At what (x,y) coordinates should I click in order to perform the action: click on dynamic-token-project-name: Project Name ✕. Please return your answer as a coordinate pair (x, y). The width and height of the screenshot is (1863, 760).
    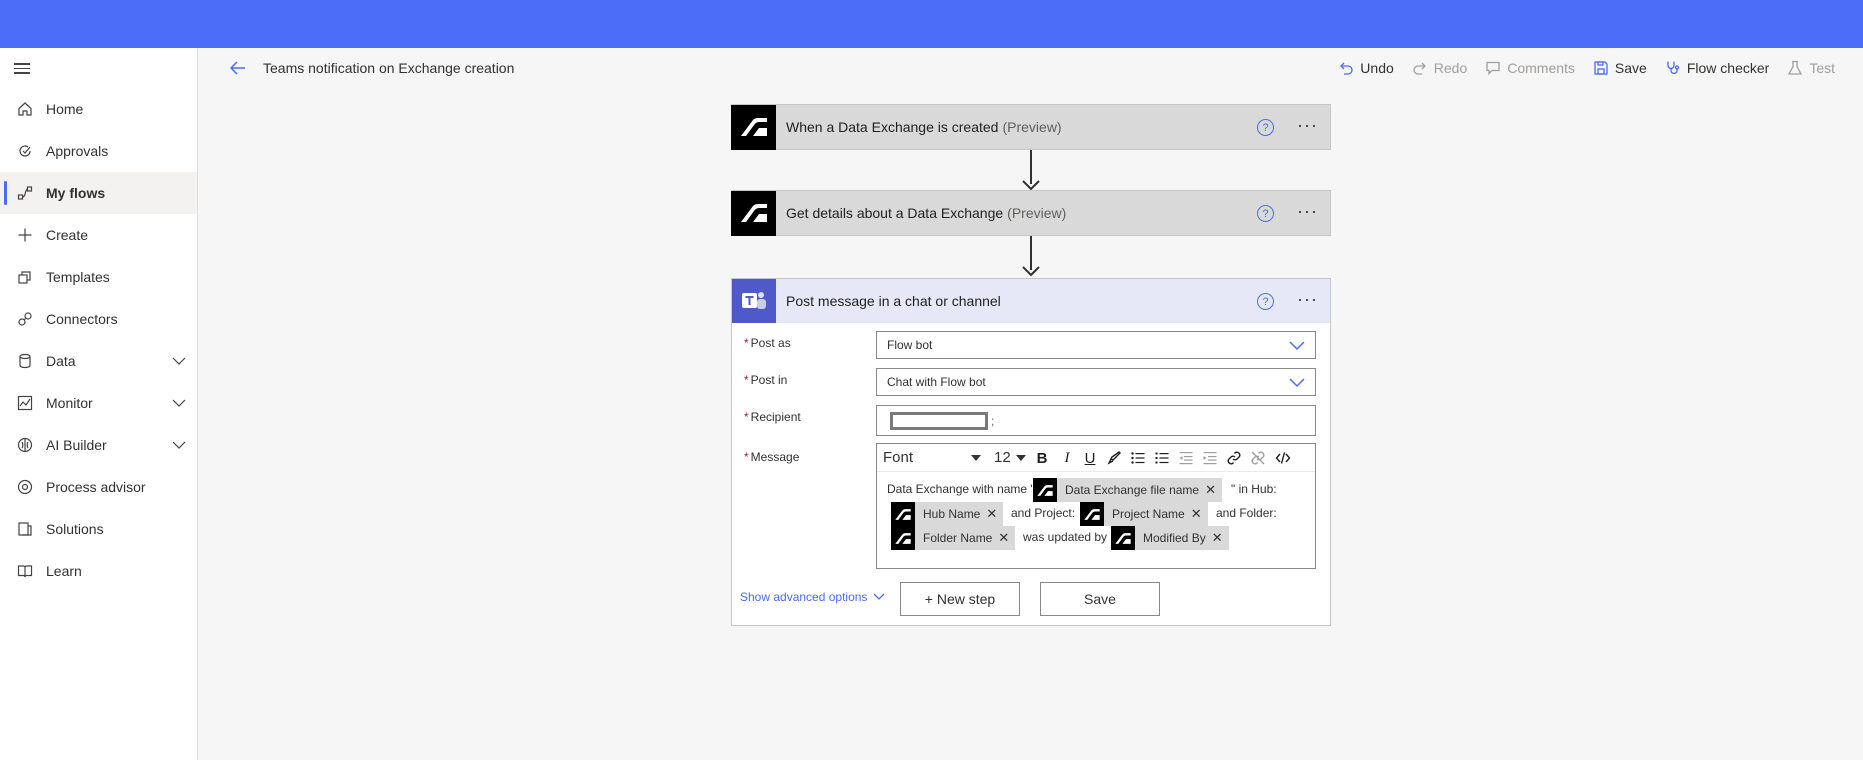
    Looking at the image, I should click on (1144, 514).